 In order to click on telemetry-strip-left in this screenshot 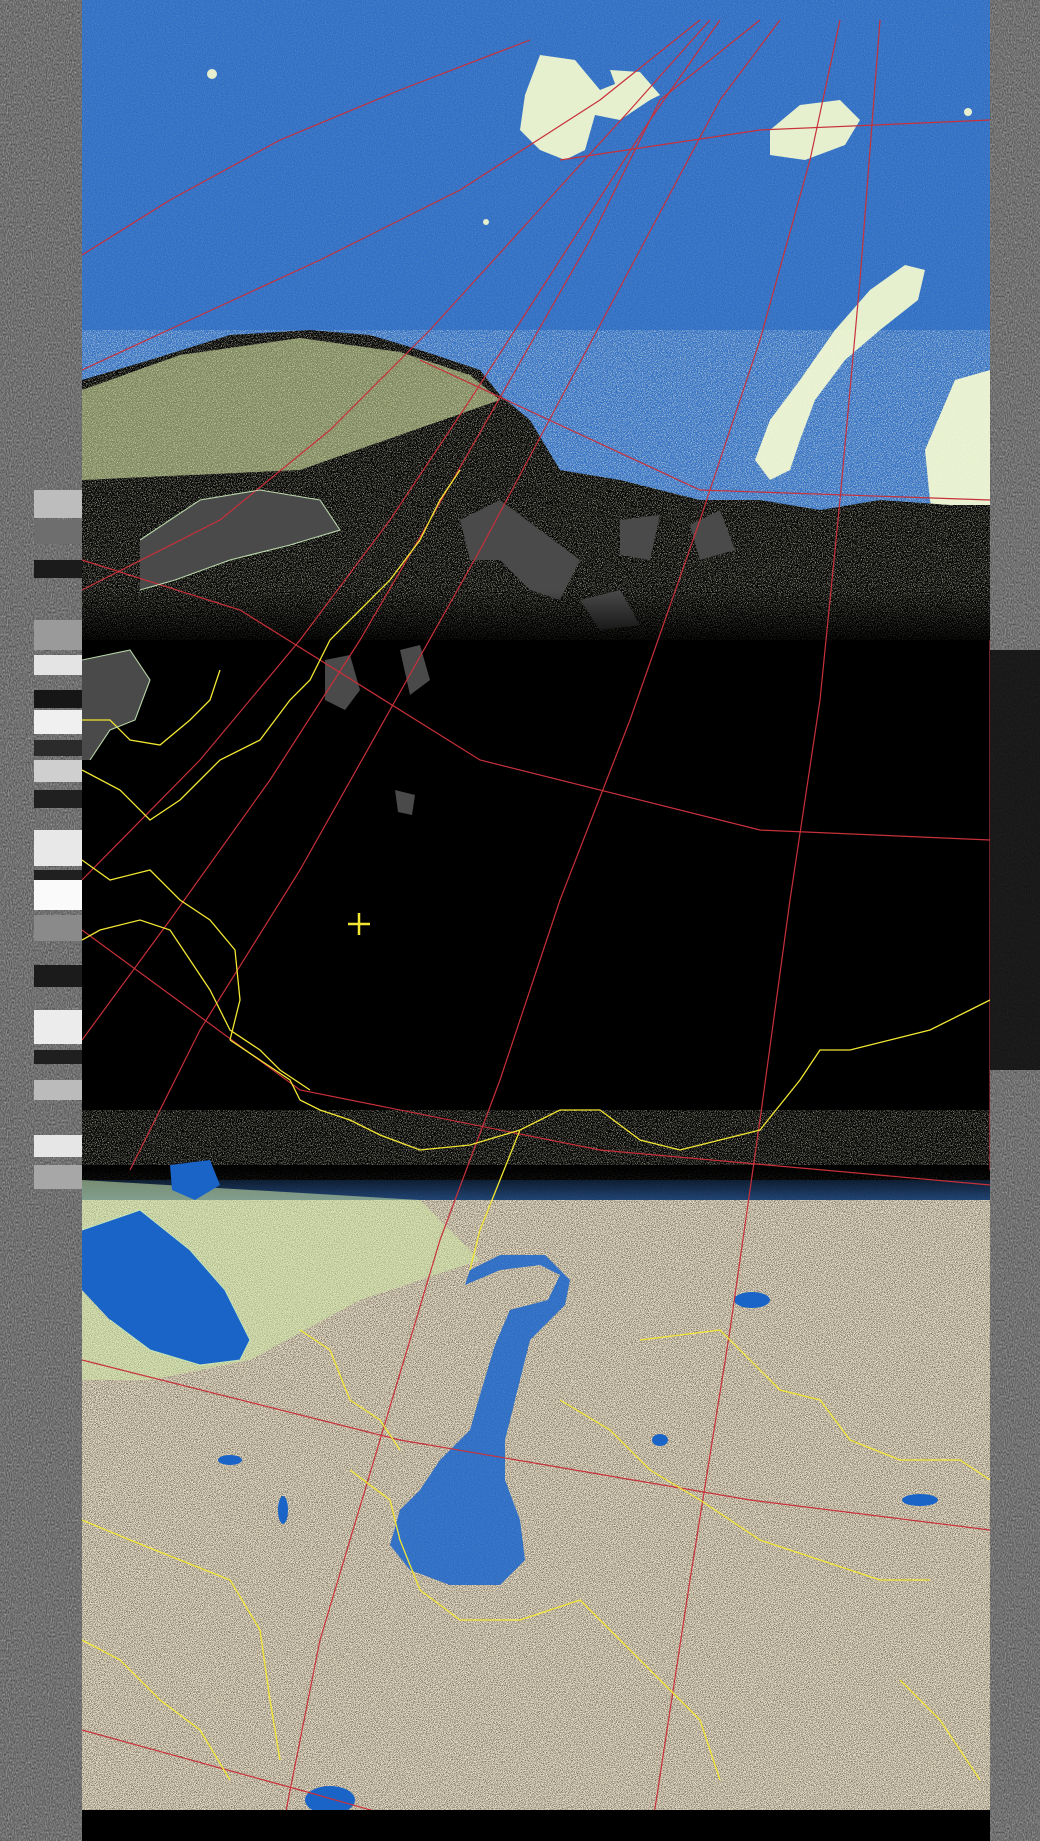, I will do `click(41, 920)`.